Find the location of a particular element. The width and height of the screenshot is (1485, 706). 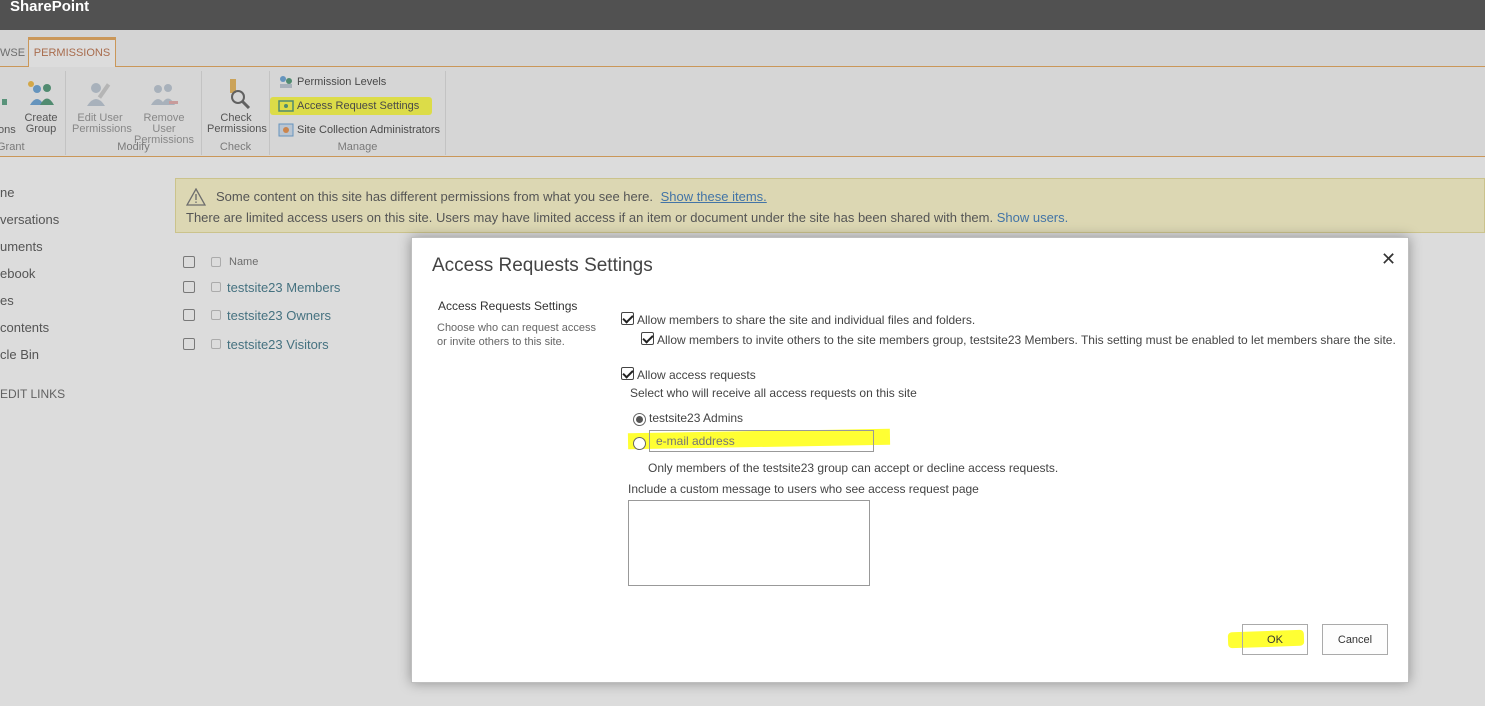

allow-access-requests-checkbox is located at coordinates (627, 373).